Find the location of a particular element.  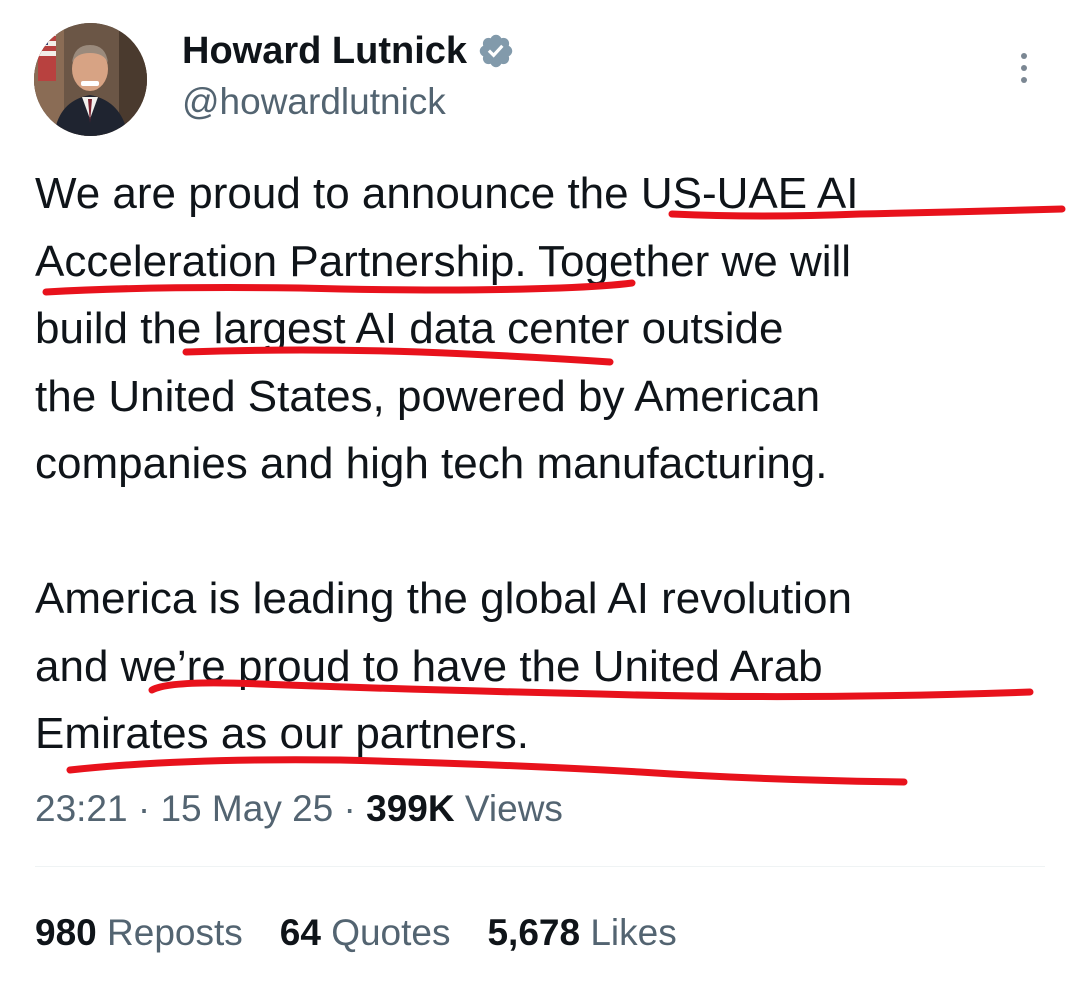

tweet-text-line: We are proud to announce the US-UAE AI is located at coordinates (447, 193).